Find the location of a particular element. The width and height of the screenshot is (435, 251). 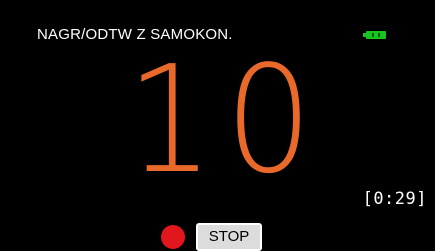

battery-full-icon is located at coordinates (374, 35).